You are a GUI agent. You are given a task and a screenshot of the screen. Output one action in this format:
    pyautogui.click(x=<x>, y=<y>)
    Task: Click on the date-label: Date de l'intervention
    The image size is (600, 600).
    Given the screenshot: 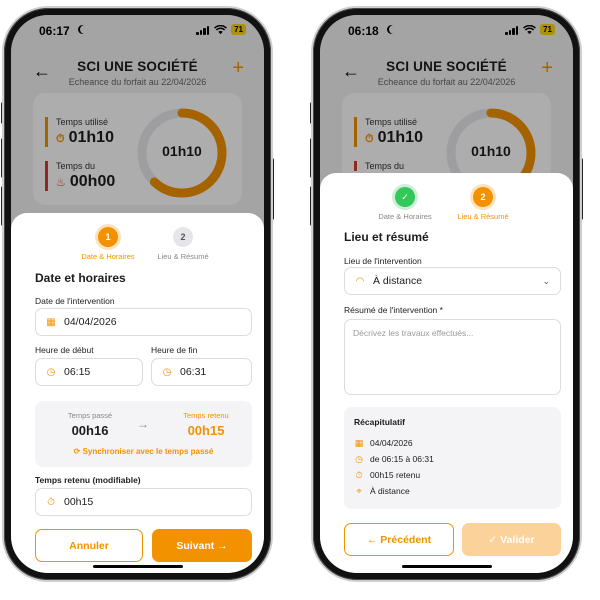 What is the action you would take?
    pyautogui.click(x=75, y=301)
    